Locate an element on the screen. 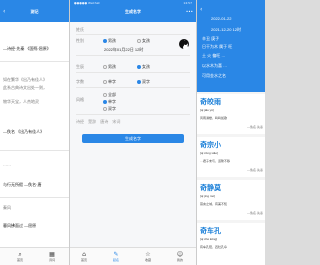 This screenshot has width=320, height=265. gender-label: 性别 is located at coordinates (80, 40).